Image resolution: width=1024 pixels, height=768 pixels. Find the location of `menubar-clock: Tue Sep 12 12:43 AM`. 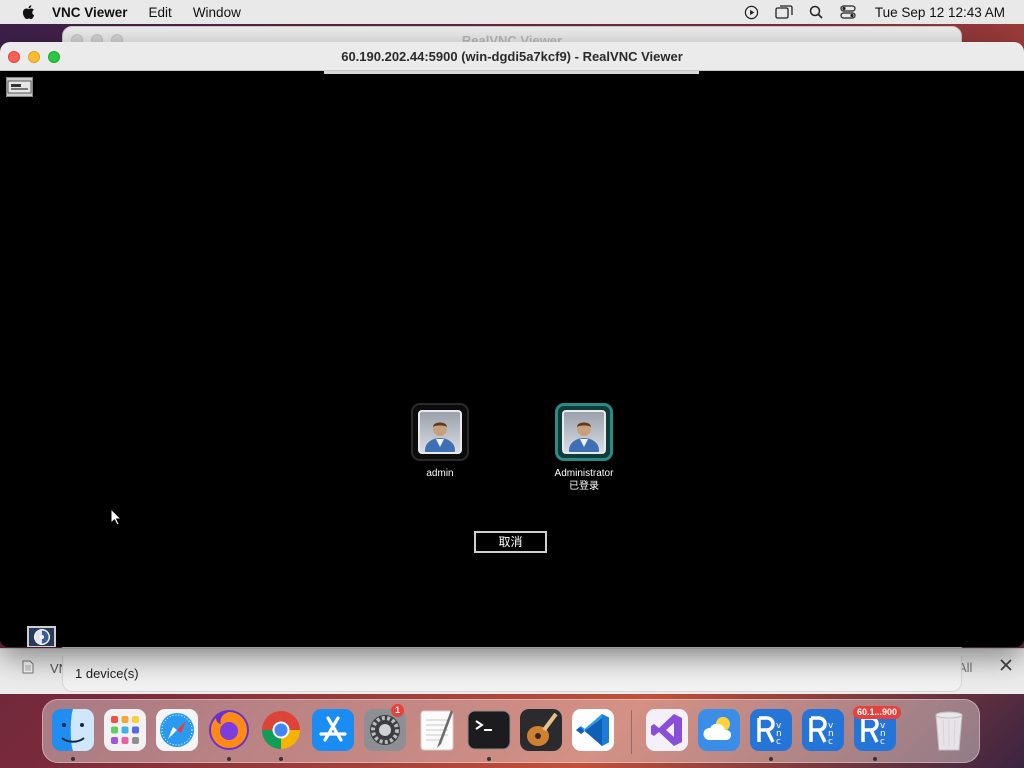

menubar-clock: Tue Sep 12 12:43 AM is located at coordinates (940, 12).